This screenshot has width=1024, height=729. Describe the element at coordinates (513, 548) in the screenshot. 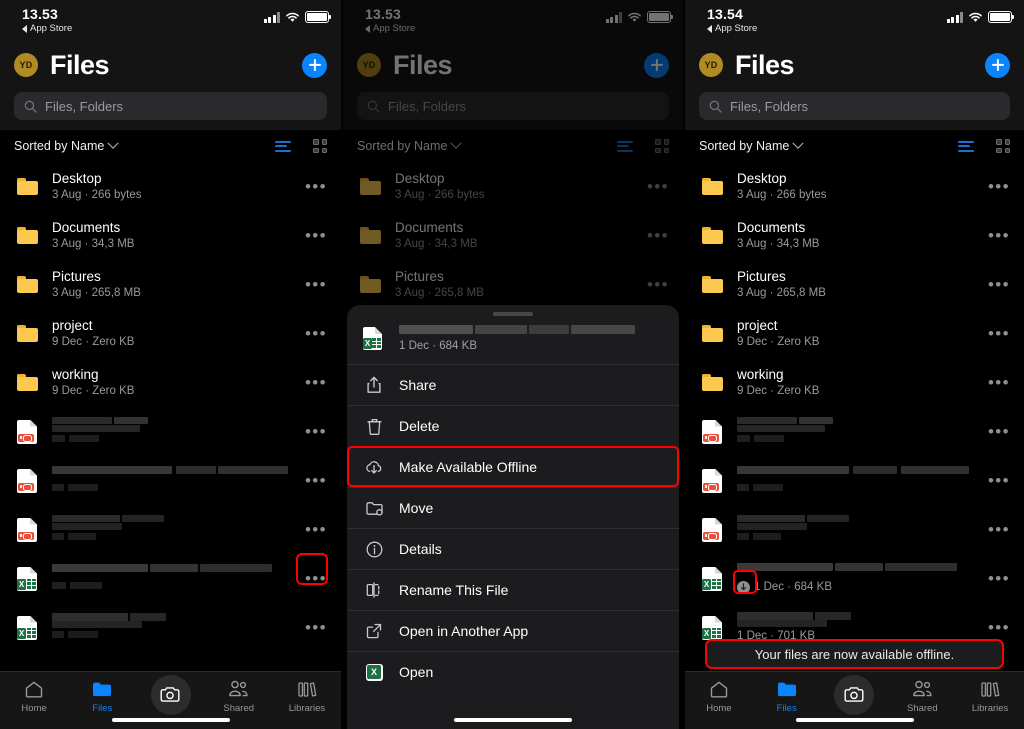

I see `menu-item-details: Details` at that location.